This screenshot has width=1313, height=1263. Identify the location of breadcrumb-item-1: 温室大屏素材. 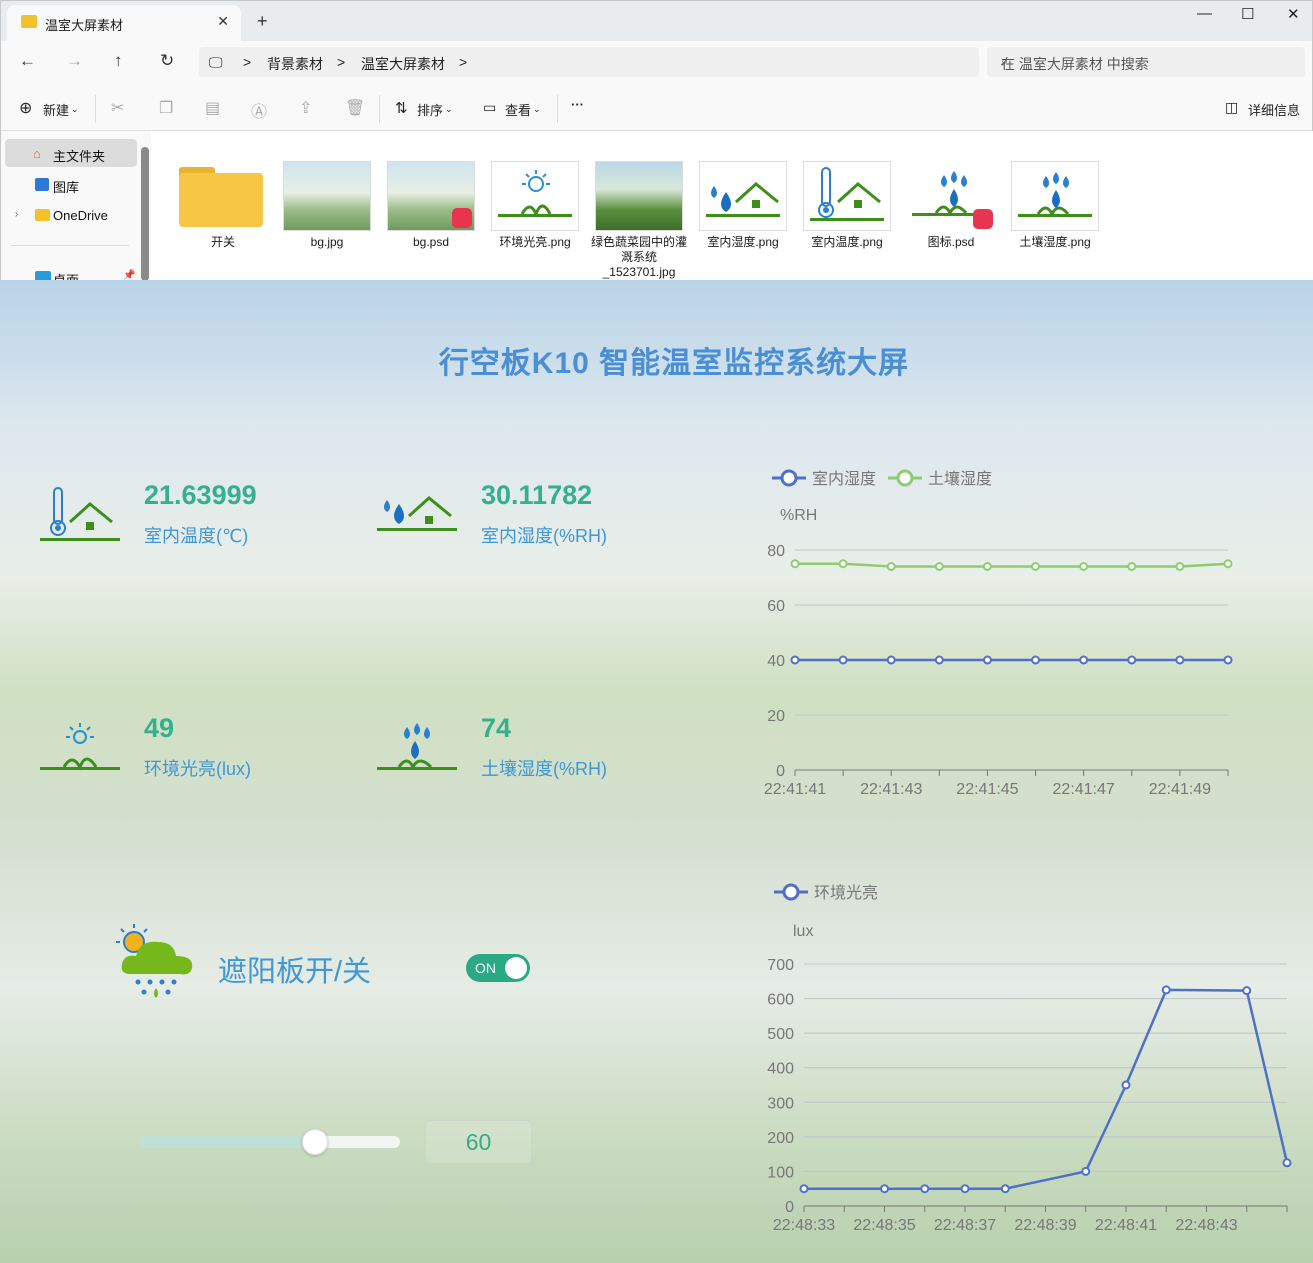
(403, 64).